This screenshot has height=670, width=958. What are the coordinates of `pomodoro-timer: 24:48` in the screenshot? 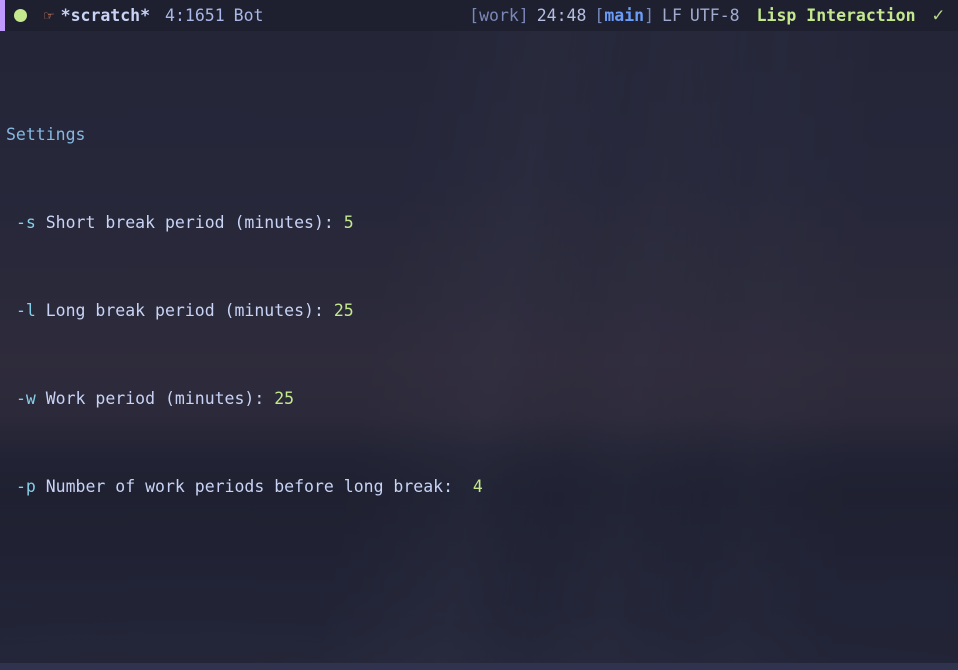 It's located at (562, 16).